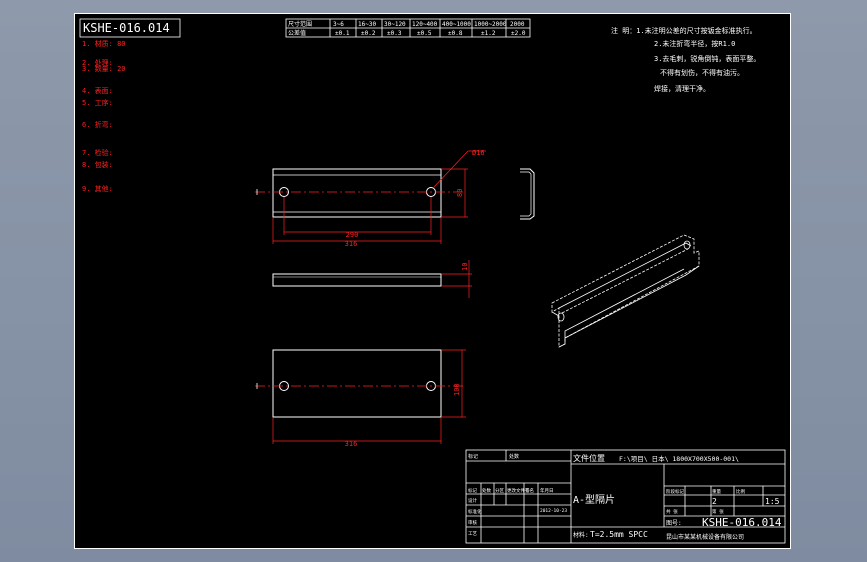  What do you see at coordinates (518, 33) in the screenshot?
I see `tolerance-value-cell: ±2.0` at bounding box center [518, 33].